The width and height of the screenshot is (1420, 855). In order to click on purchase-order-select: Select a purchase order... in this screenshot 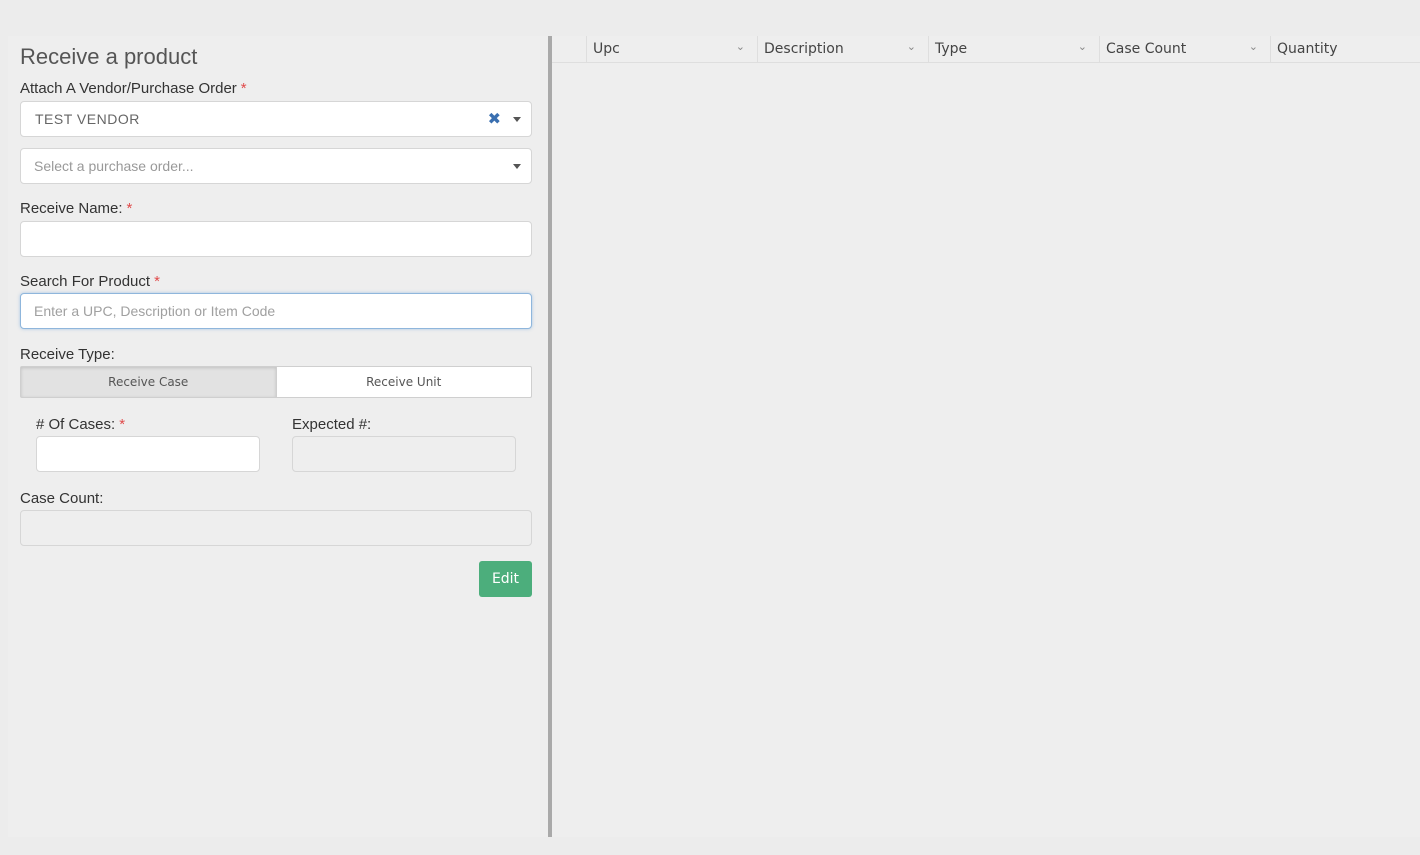, I will do `click(276, 166)`.